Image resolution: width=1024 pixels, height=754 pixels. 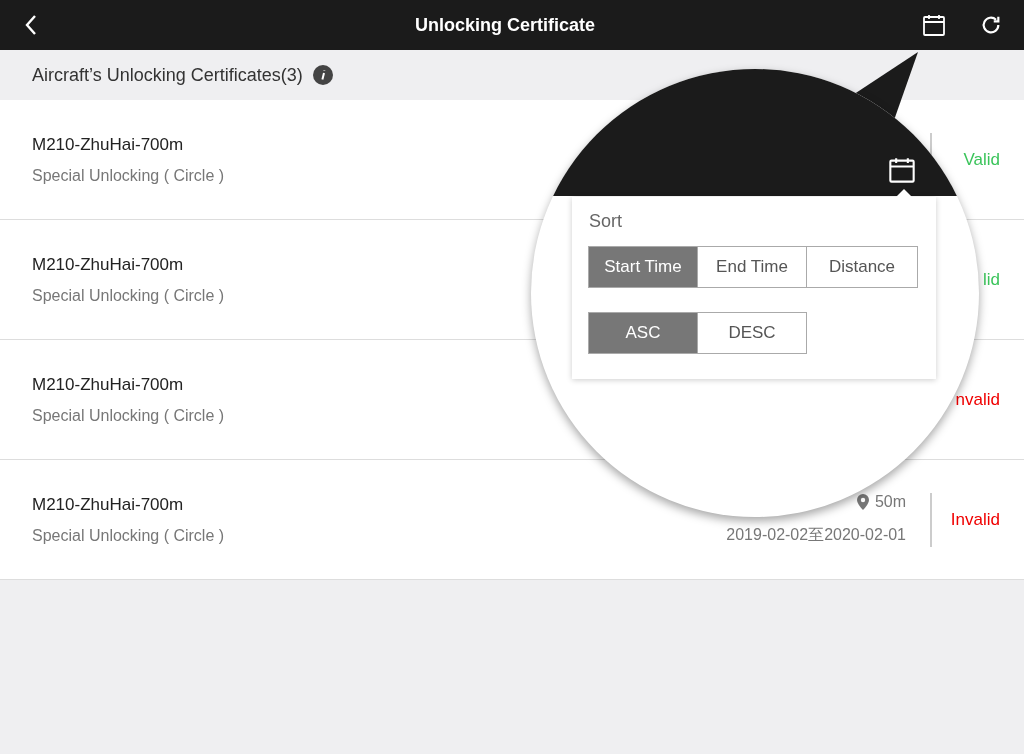 I want to click on sort-order-option: ASC, so click(x=643, y=333).